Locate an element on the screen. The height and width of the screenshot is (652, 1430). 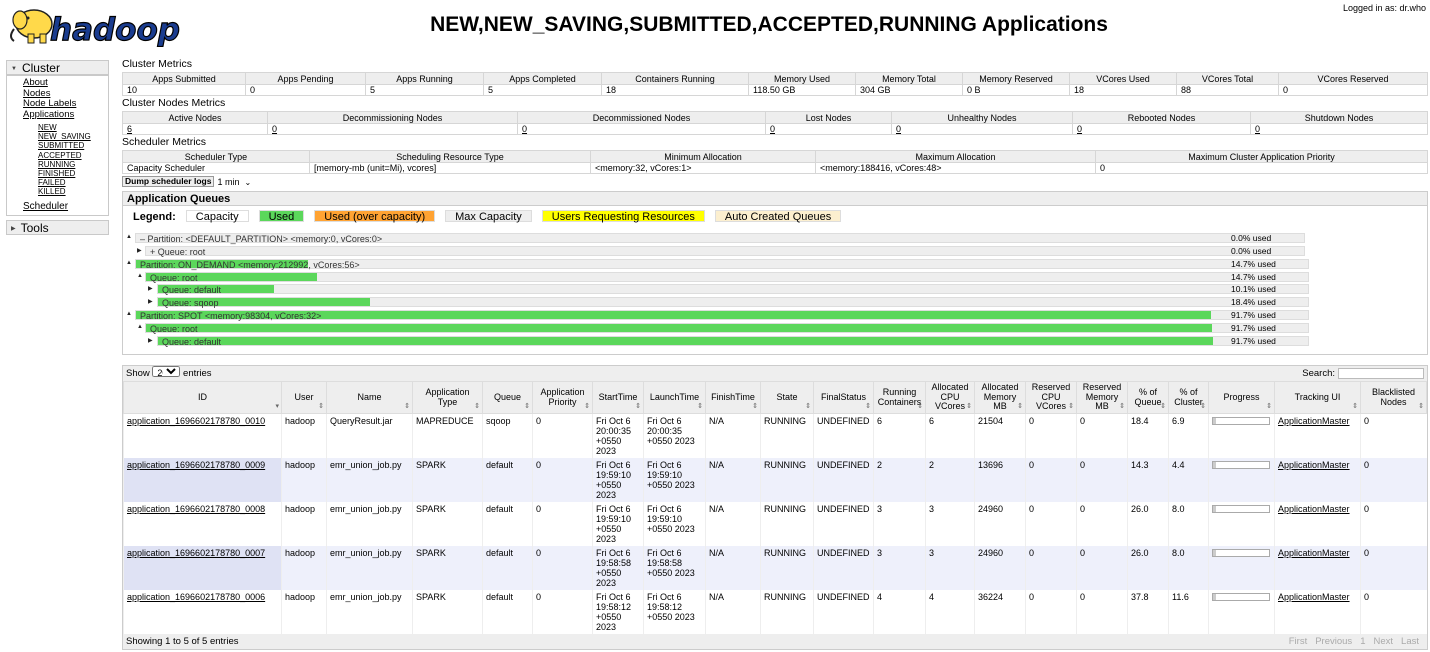
column-header-running-containers: Running Containers ⇕ is located at coordinates (899, 397).